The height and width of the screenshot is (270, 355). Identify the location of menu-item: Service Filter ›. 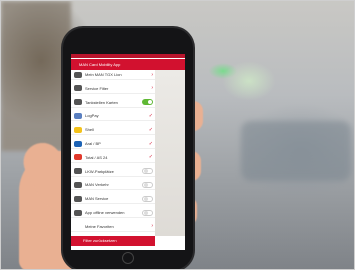
(113, 89).